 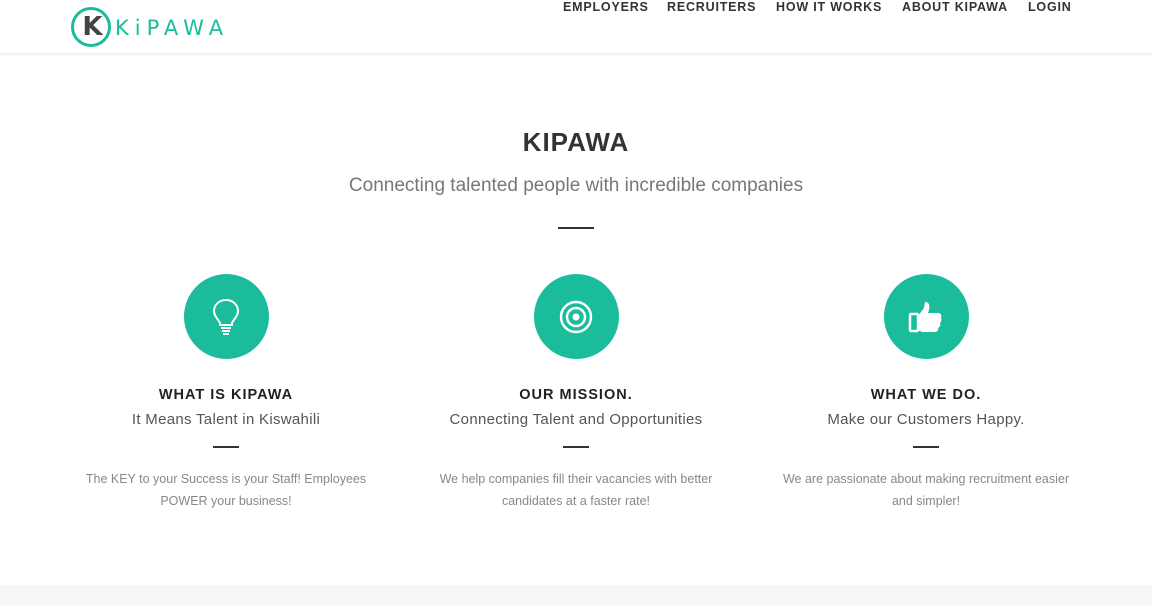 I want to click on nav-about-kipawa: ABOUT KIPAWA, so click(x=955, y=7).